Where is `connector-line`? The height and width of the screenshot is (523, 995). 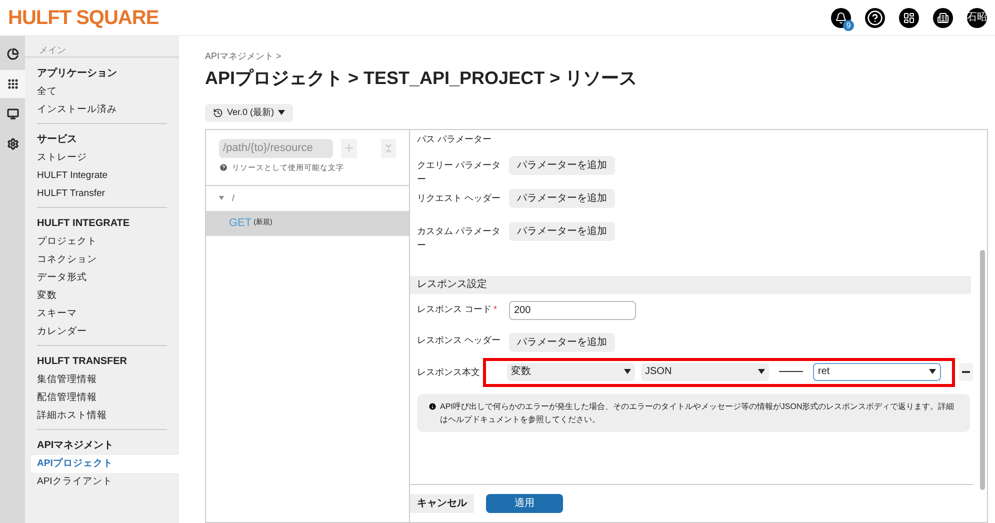 connector-line is located at coordinates (791, 371).